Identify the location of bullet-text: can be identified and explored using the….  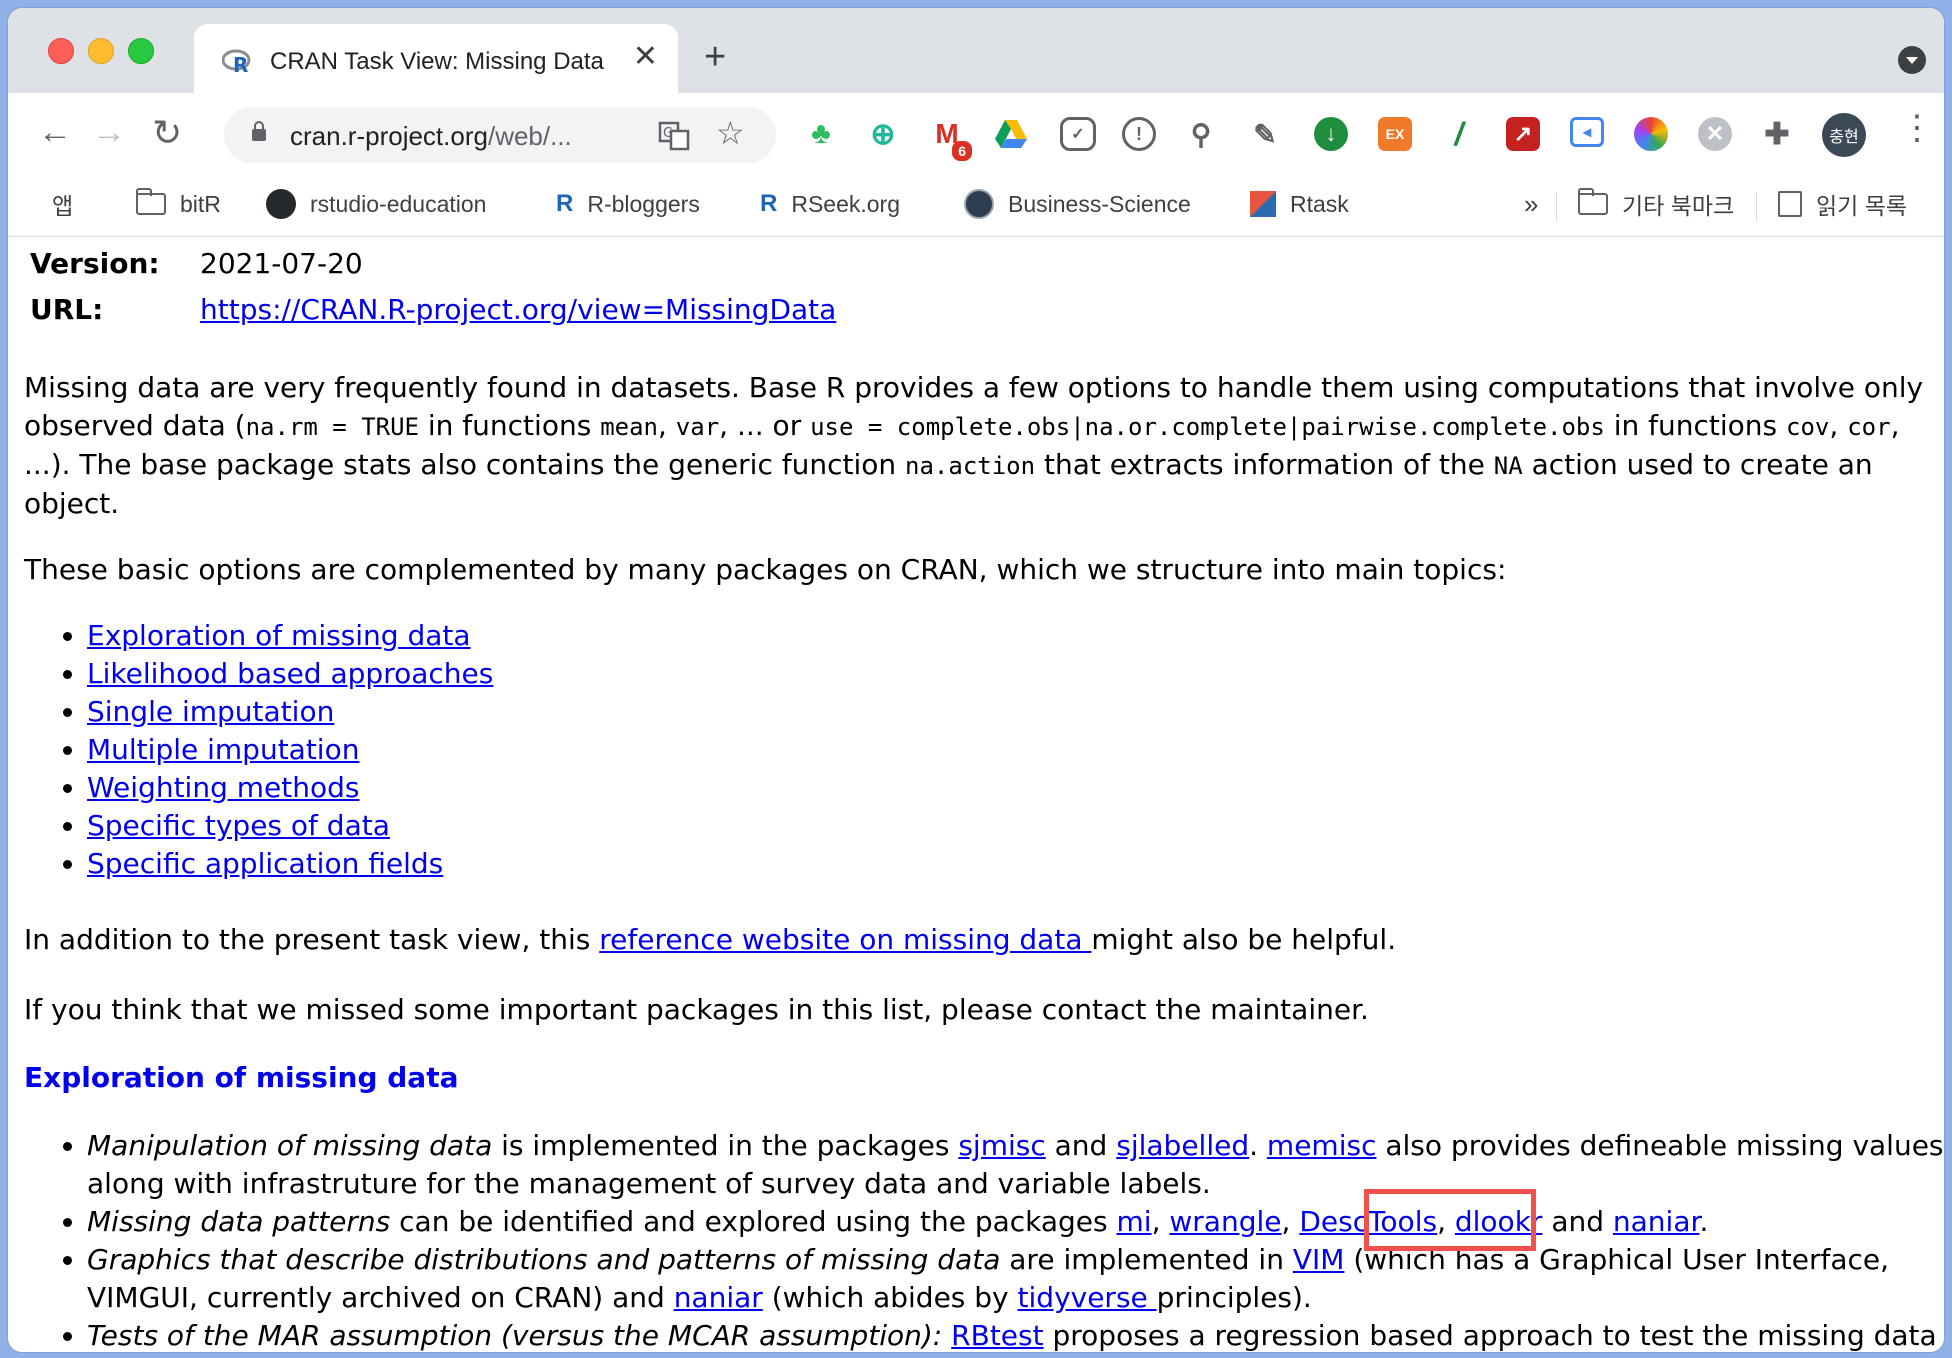
(753, 1221).